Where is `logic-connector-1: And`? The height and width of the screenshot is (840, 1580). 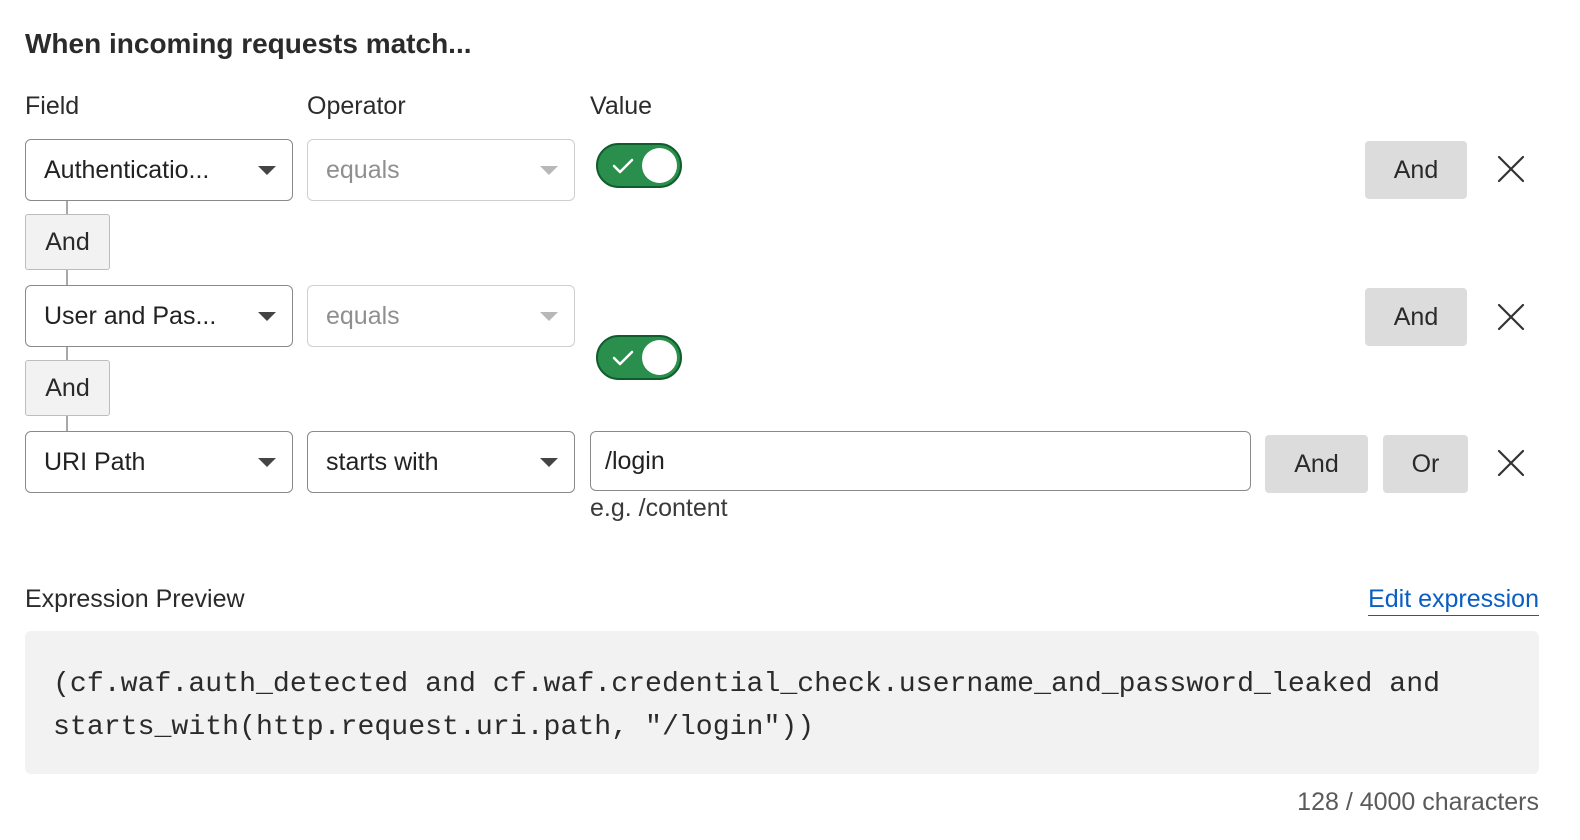
logic-connector-1: And is located at coordinates (67, 242).